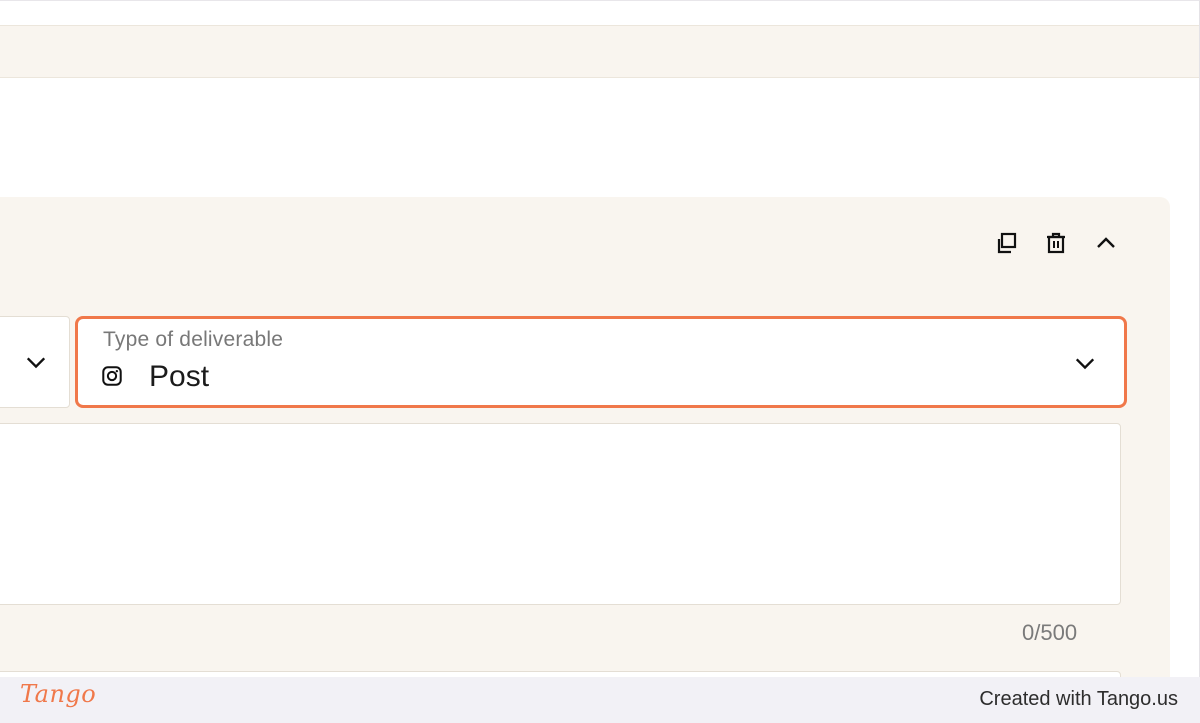  I want to click on deliverable-type-label: Type of deliverable, so click(193, 339).